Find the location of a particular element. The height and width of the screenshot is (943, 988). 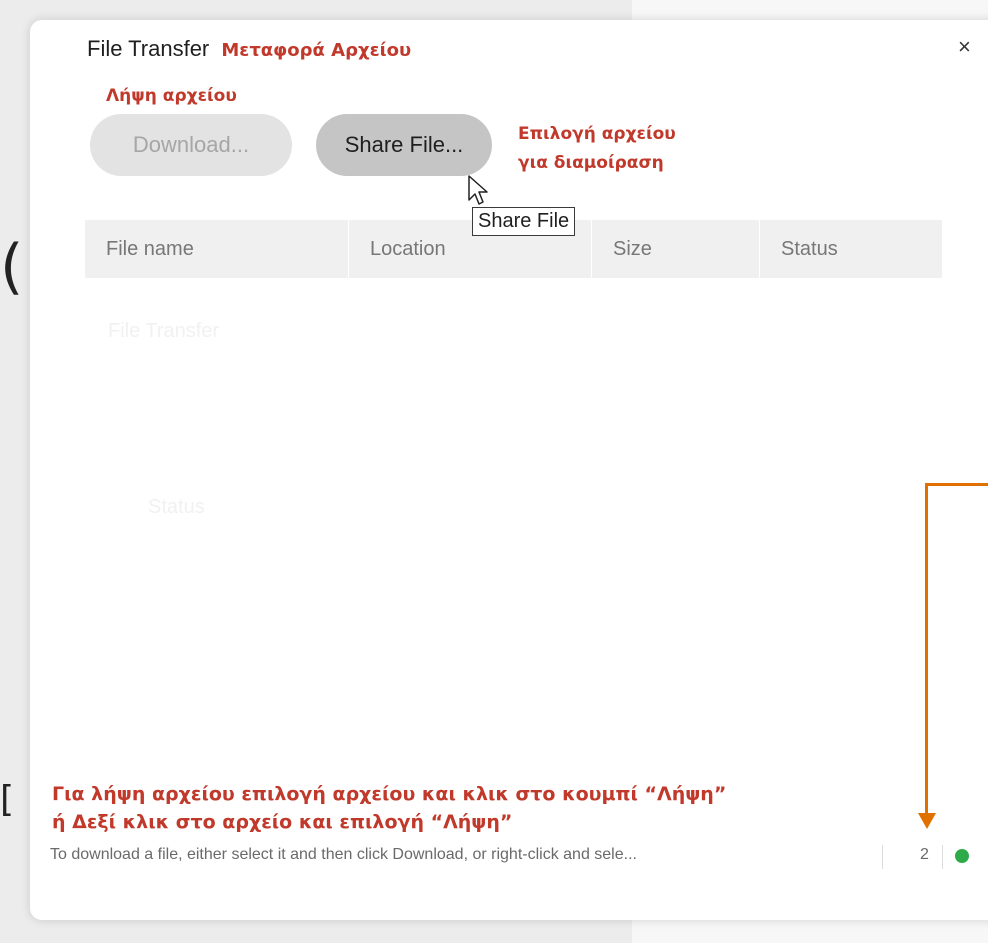

close-icon: × is located at coordinates (964, 47).